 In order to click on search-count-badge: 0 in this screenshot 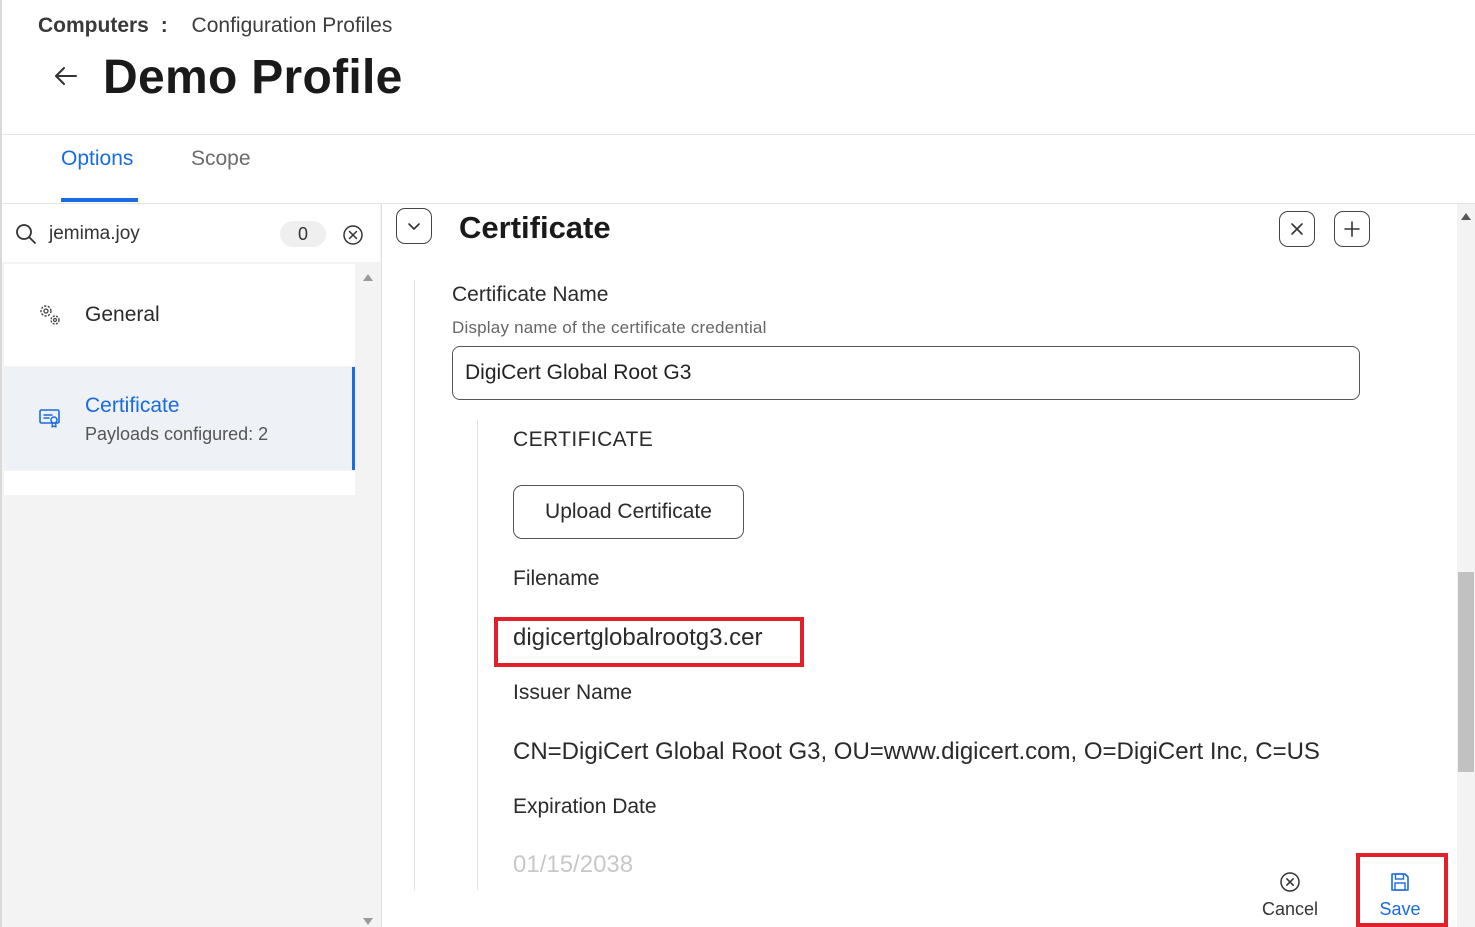, I will do `click(303, 234)`.